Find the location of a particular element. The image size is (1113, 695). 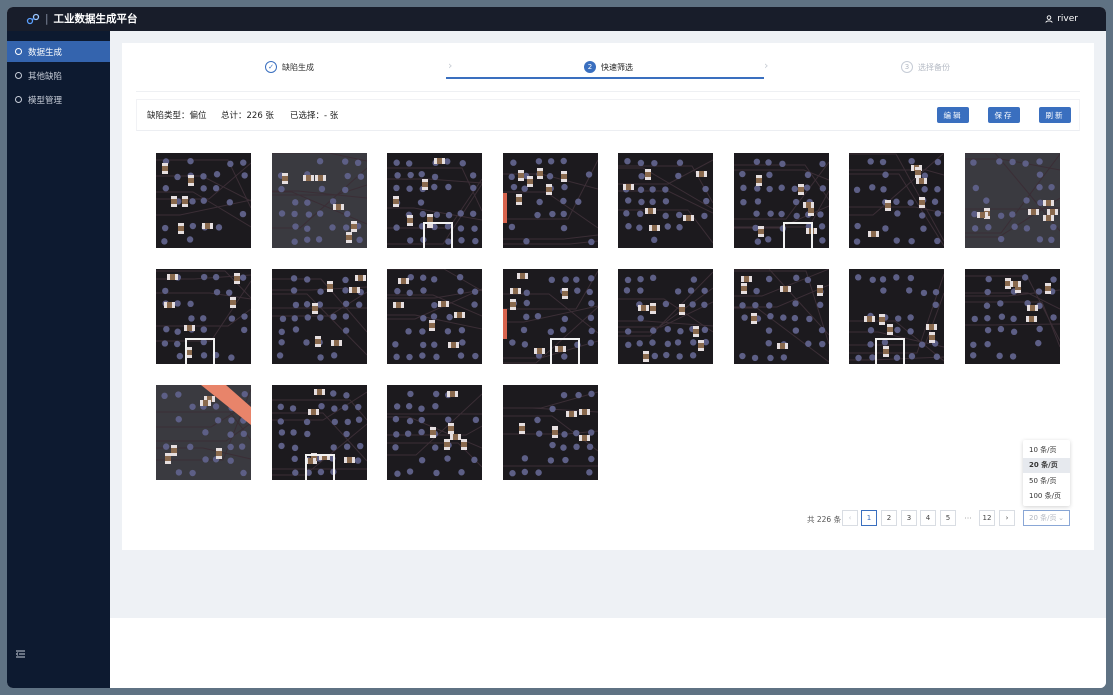

step-defect-generation: ✓ 缺陷生成 is located at coordinates (289, 67).